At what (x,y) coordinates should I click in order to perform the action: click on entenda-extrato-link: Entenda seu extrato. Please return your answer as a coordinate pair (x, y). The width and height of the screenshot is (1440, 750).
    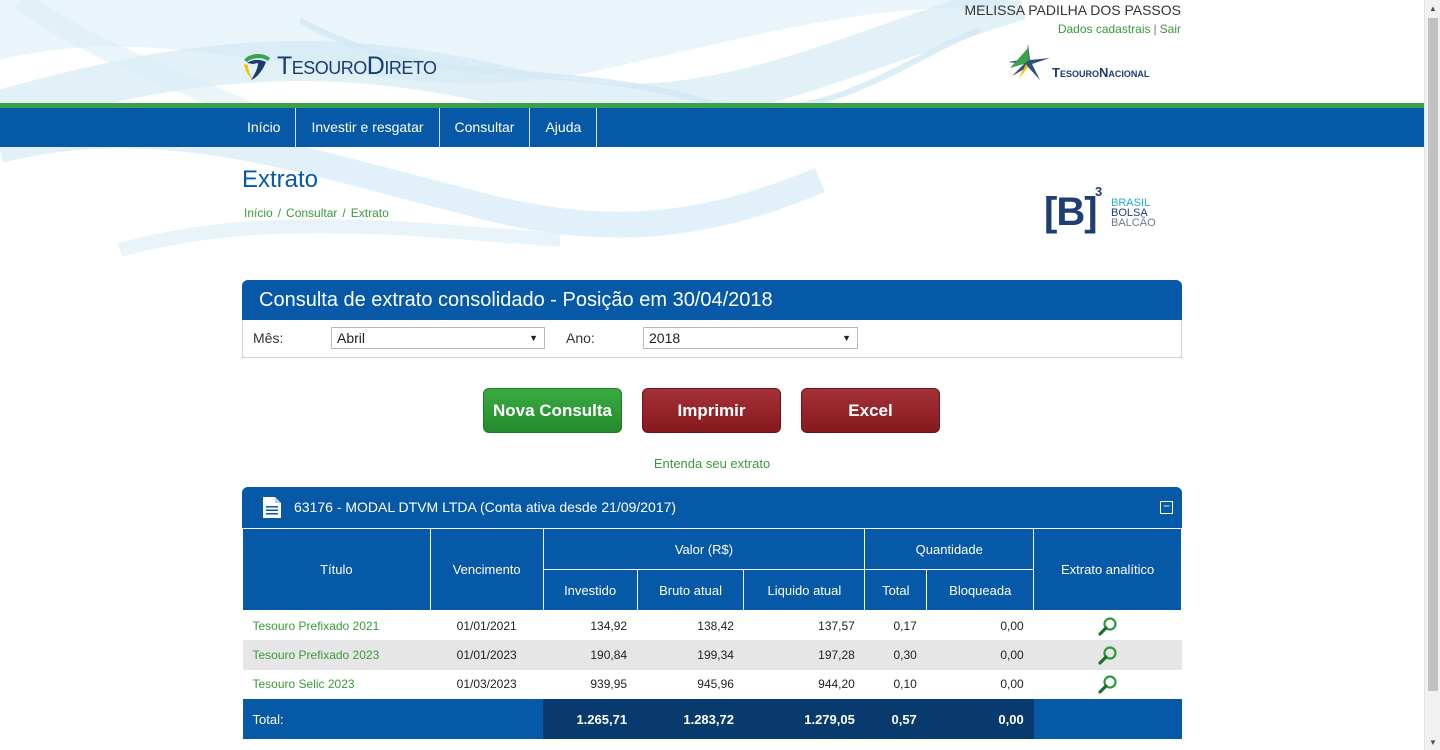
    Looking at the image, I should click on (712, 463).